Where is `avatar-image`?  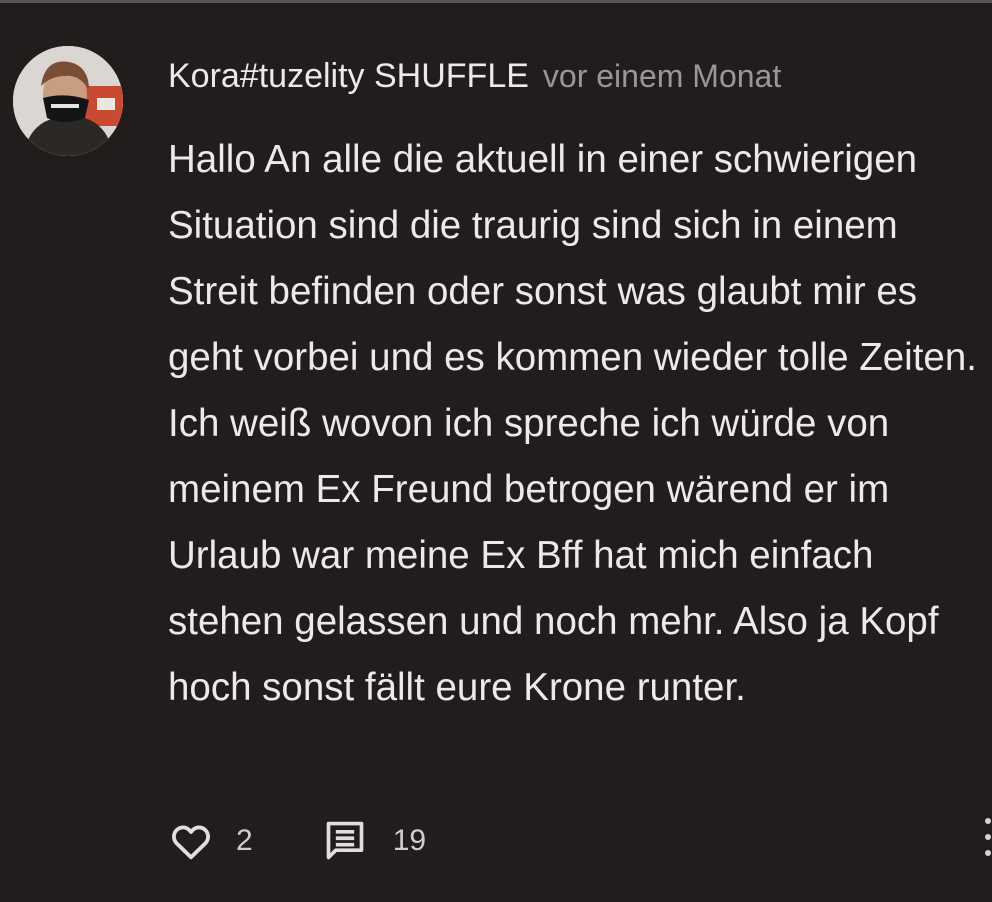
avatar-image is located at coordinates (68, 101).